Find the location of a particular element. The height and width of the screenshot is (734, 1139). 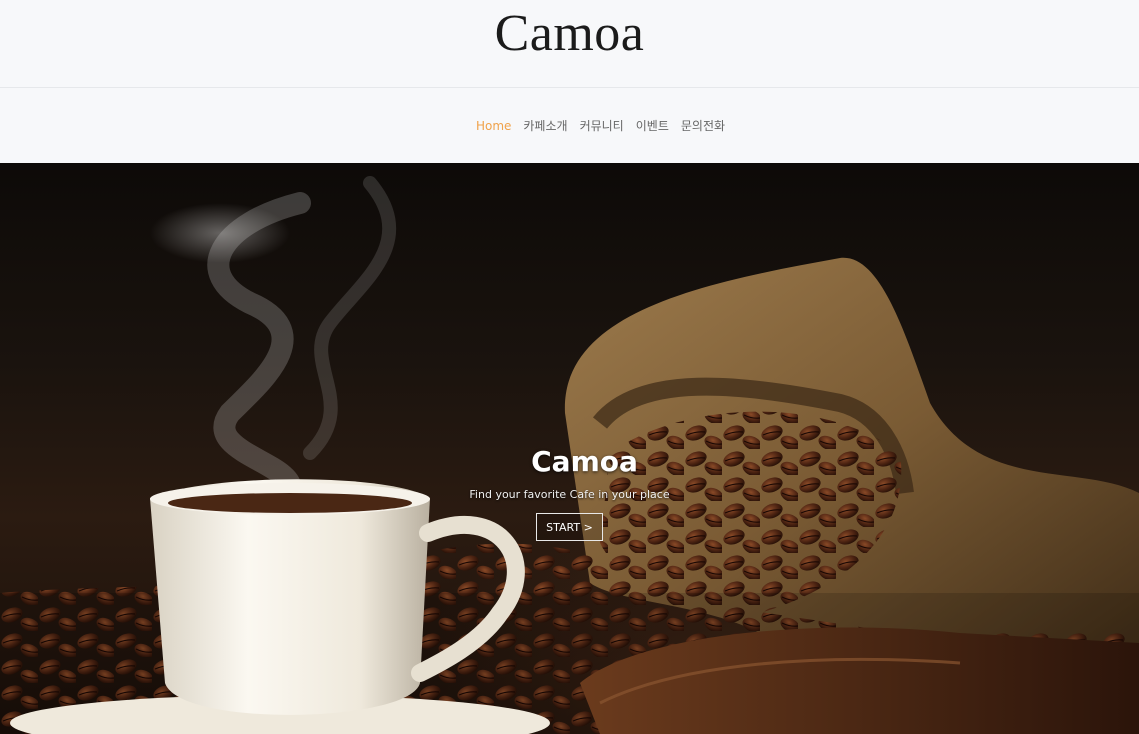

hero-subtitle: Find your favorite Cafe in your place is located at coordinates (569, 494).